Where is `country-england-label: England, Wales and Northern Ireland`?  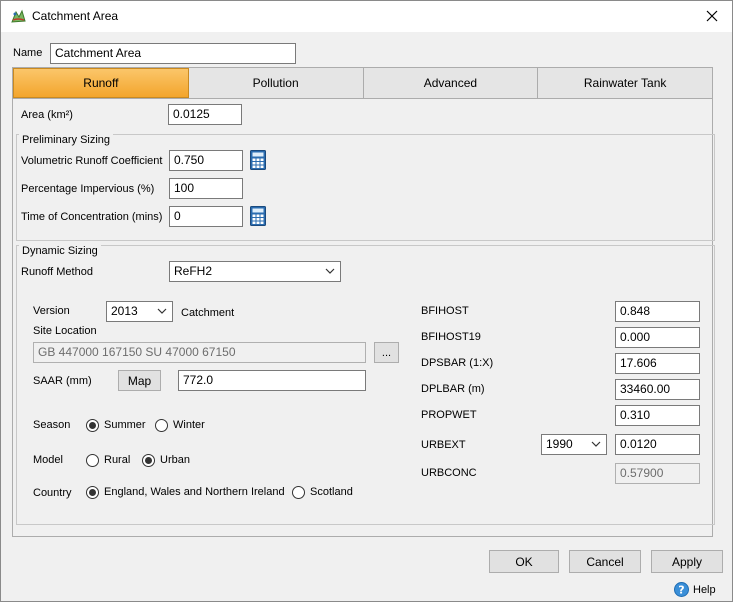
country-england-label: England, Wales and Northern Ireland is located at coordinates (194, 492).